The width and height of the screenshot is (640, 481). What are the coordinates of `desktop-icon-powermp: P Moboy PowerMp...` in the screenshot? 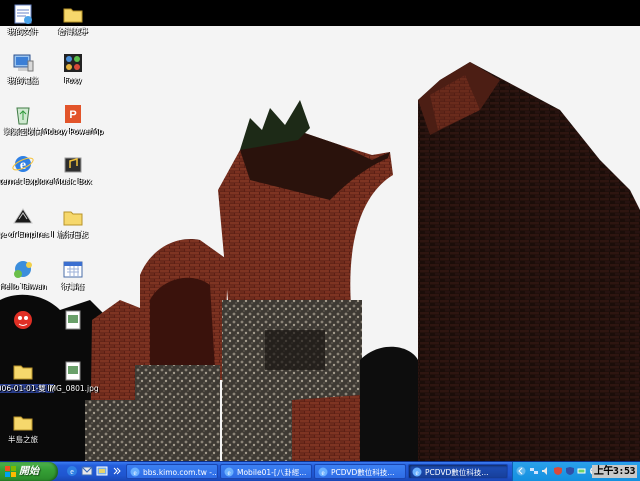 It's located at (73, 119).